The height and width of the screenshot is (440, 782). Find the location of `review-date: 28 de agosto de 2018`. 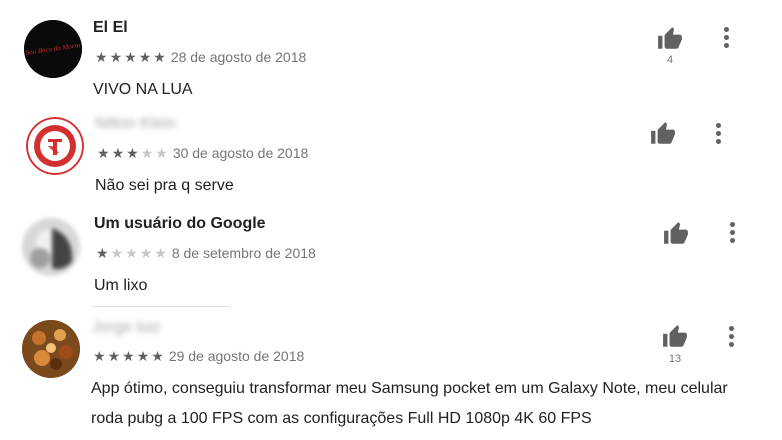

review-date: 28 de agosto de 2018 is located at coordinates (238, 57).